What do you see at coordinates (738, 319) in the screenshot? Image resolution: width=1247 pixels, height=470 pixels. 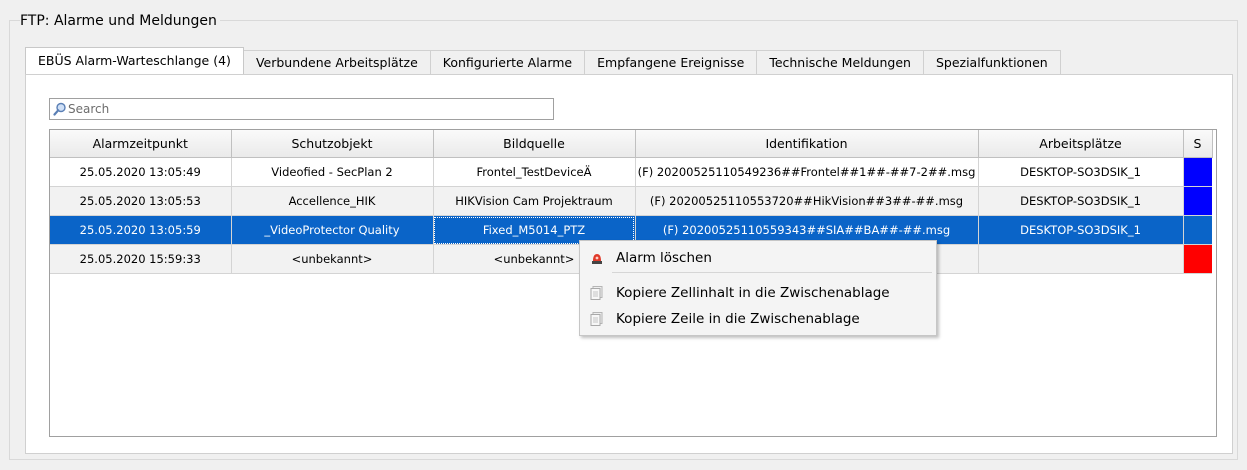 I see `menu-item-label: Kopiere Zeile in die Zwischenablage` at bounding box center [738, 319].